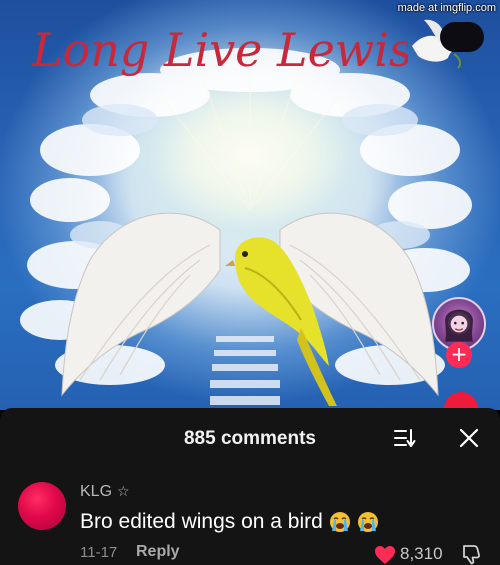 The height and width of the screenshot is (565, 500). Describe the element at coordinates (99, 552) in the screenshot. I see `comment-date: 11-17` at that location.